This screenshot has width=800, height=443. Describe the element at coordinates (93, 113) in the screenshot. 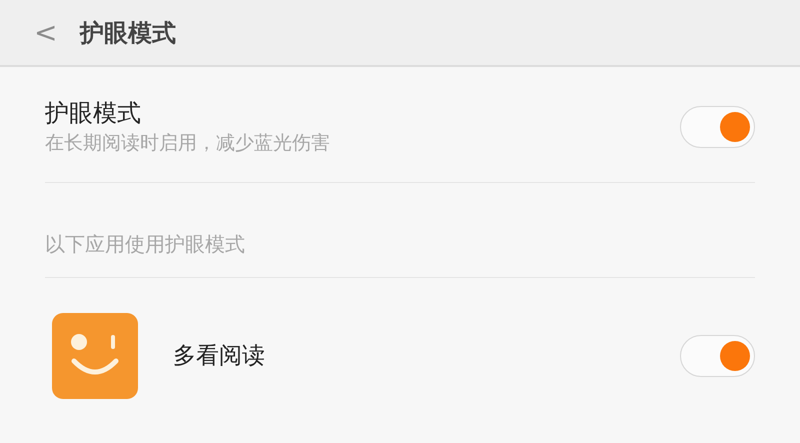

I see `setting-title: 护眼模式` at that location.